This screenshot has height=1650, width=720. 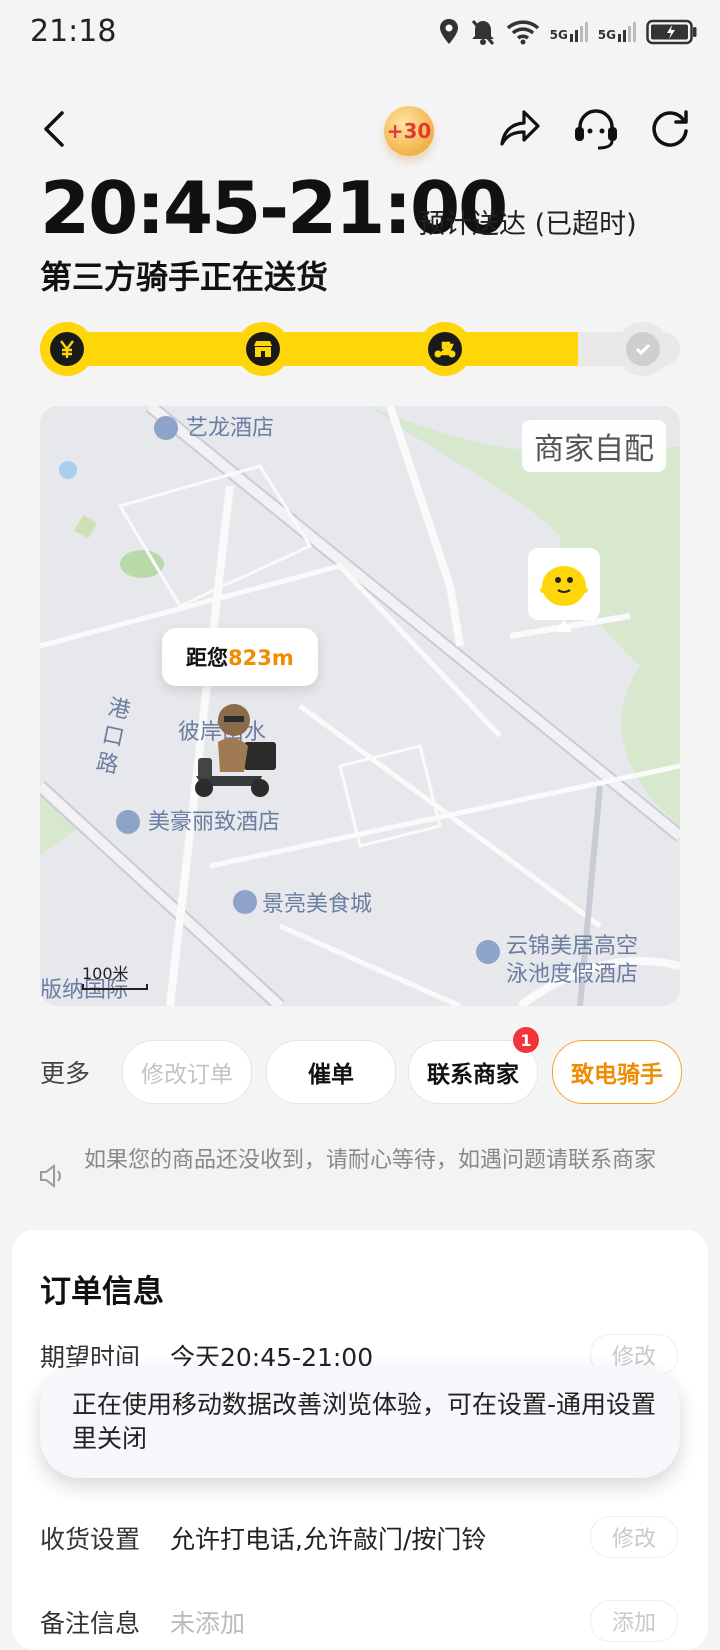 I want to click on order-info-title: 订单信息, so click(x=102, y=1292).